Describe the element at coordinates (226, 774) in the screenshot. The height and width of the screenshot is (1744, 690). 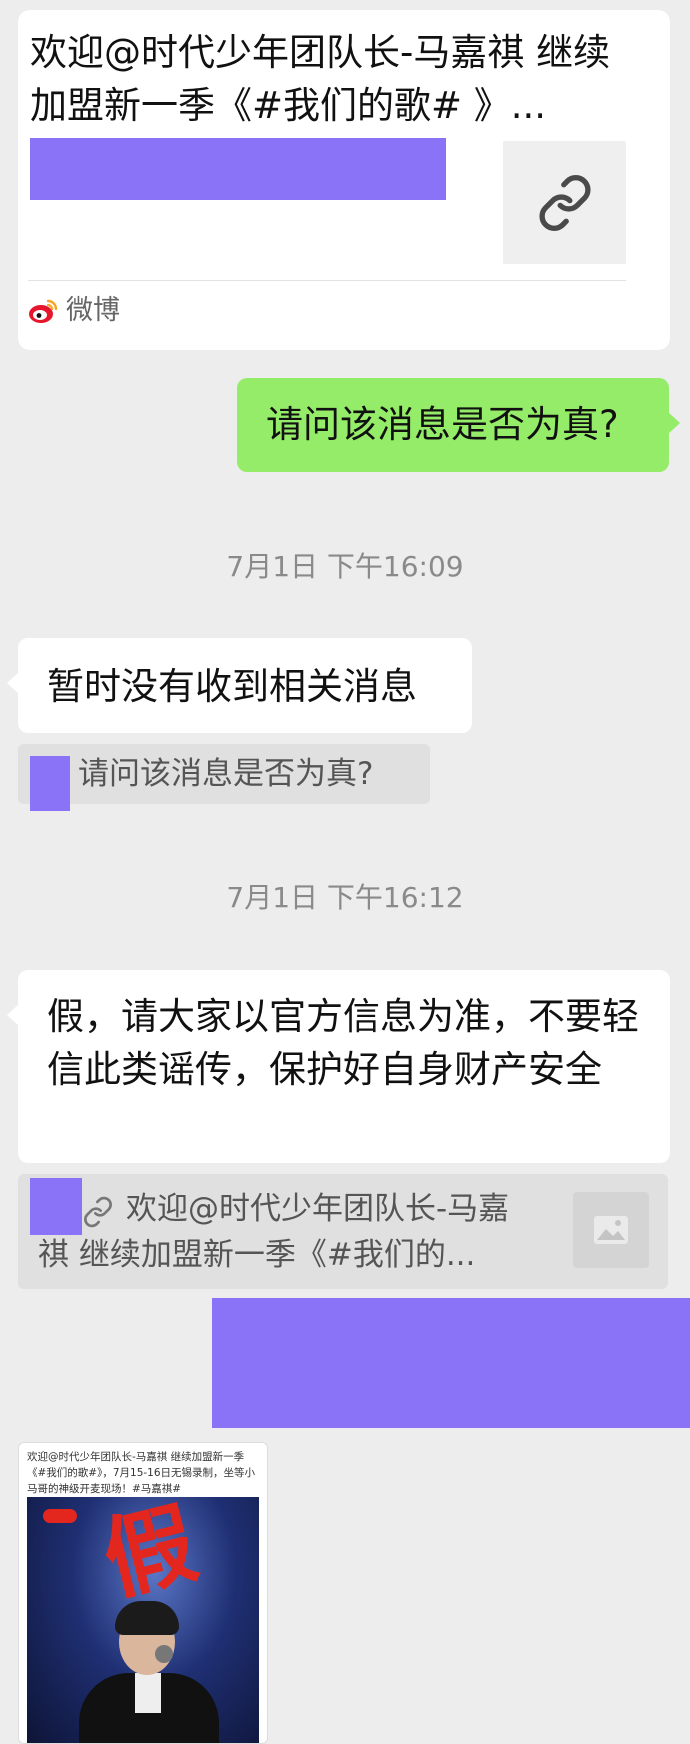
I see `quoted-message-text: 请问该消息是否为真?` at that location.